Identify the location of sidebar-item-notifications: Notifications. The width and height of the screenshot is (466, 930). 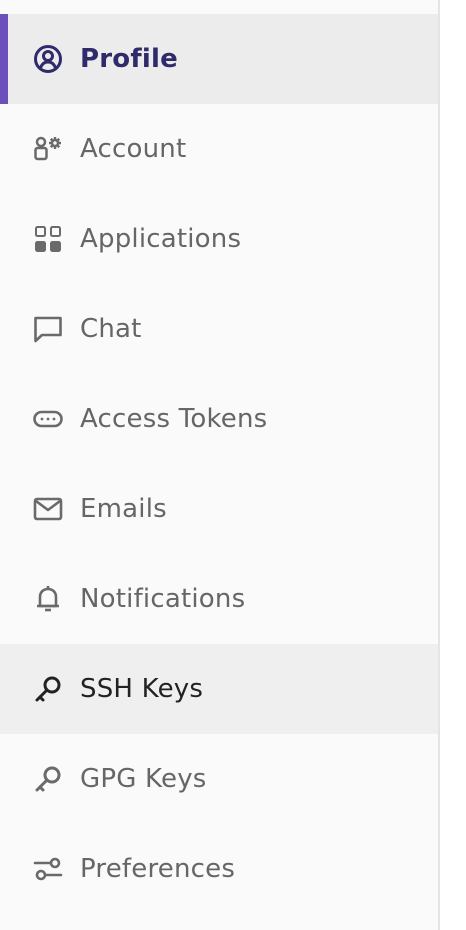
(219, 599).